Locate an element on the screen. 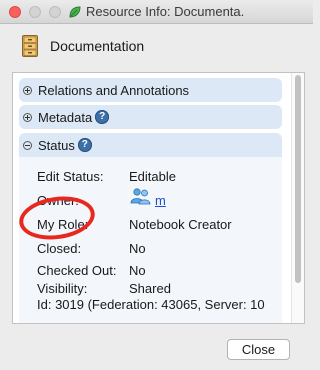  zoom-window-button is located at coordinates (55, 12).